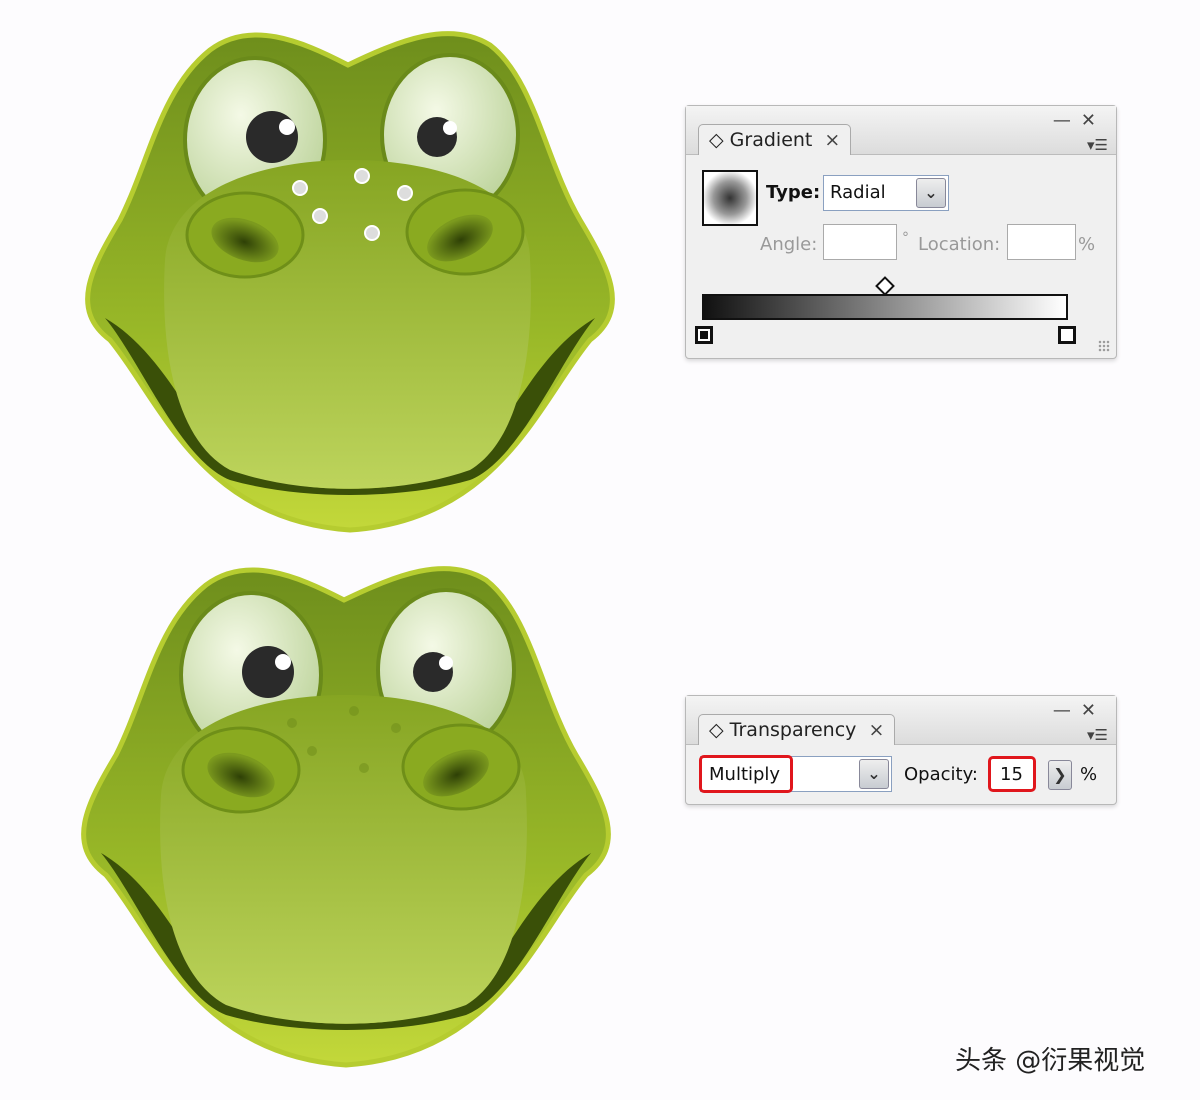 The height and width of the screenshot is (1100, 1200). I want to click on tab-gradient: ◇ Gradient ×, so click(775, 139).